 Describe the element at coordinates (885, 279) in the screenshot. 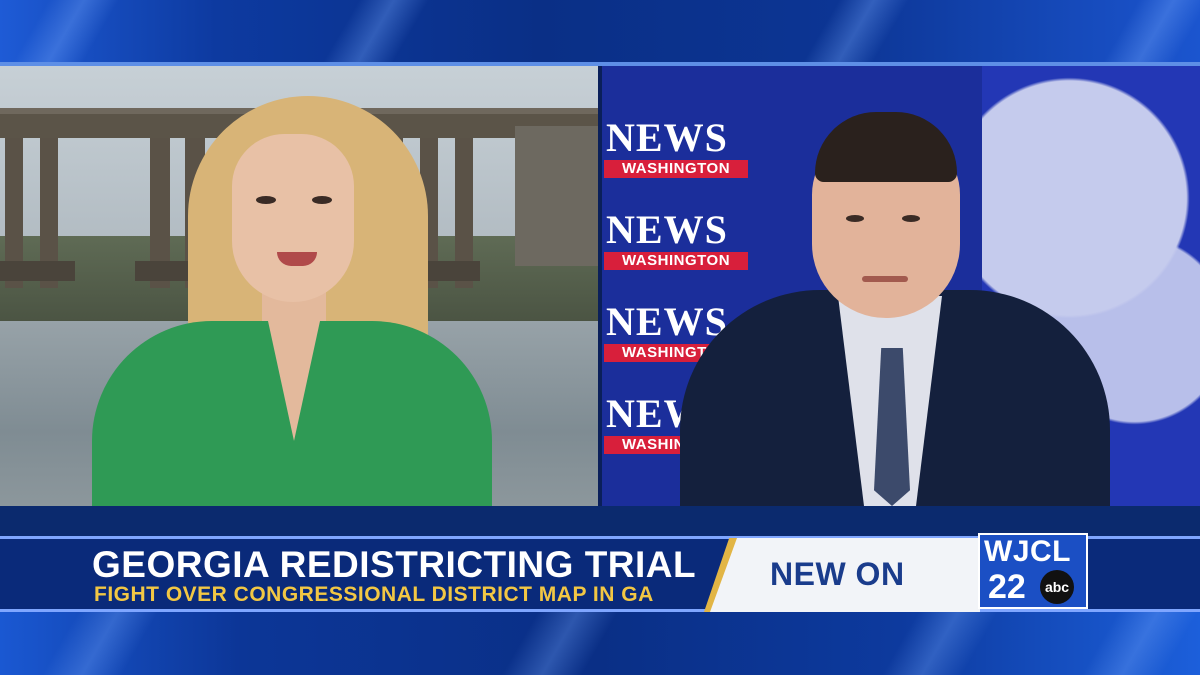

I see `guest-mouth` at that location.